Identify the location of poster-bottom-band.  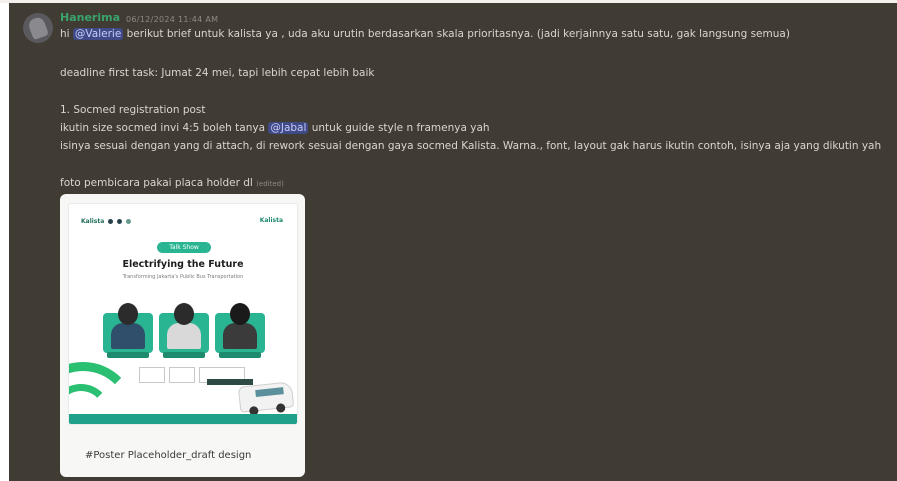
(183, 419).